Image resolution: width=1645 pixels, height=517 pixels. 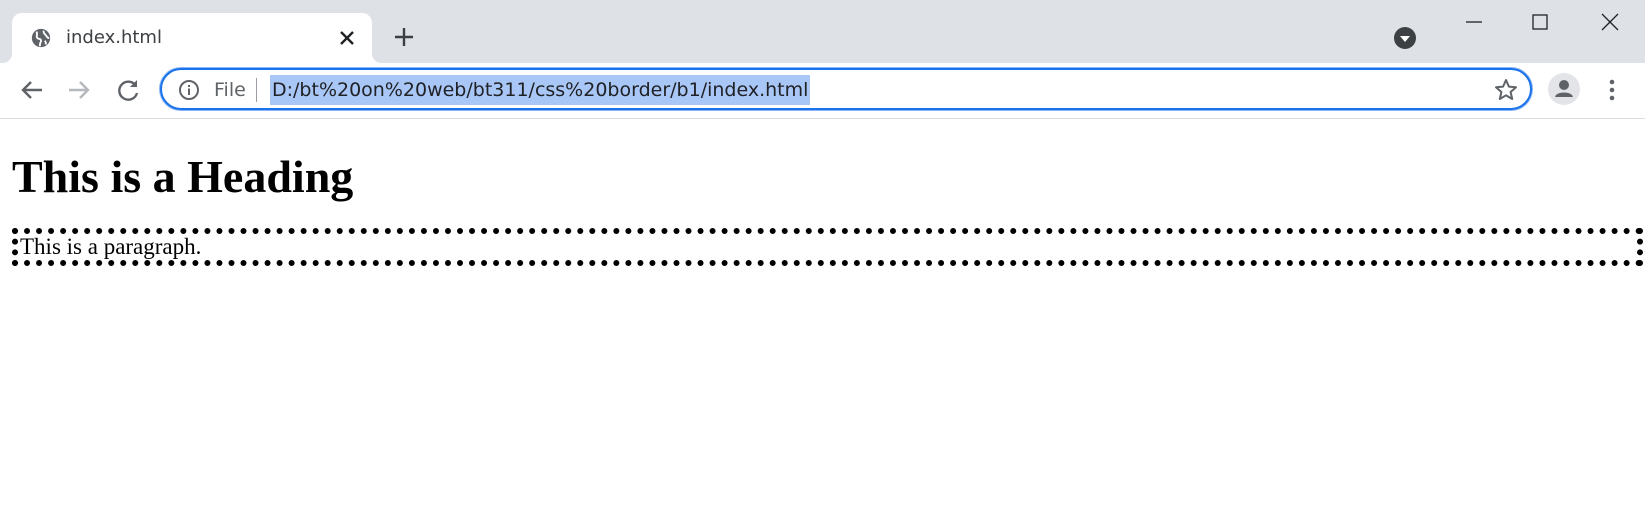 What do you see at coordinates (32, 90) in the screenshot?
I see `arrow-left-icon` at bounding box center [32, 90].